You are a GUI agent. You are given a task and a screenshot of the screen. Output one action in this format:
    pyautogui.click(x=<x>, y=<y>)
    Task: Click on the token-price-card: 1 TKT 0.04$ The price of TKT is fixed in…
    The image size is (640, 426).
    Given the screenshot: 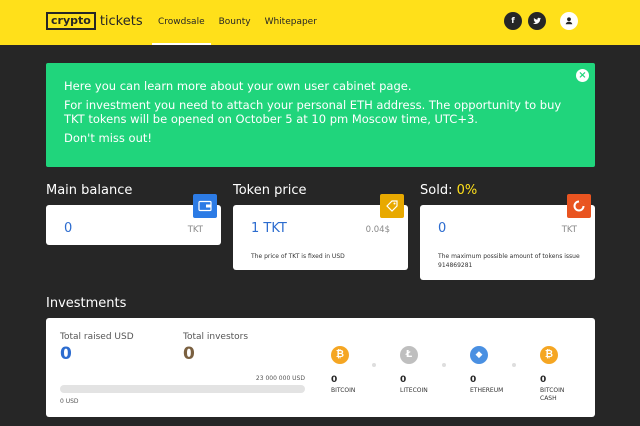 What is the action you would take?
    pyautogui.click(x=320, y=232)
    